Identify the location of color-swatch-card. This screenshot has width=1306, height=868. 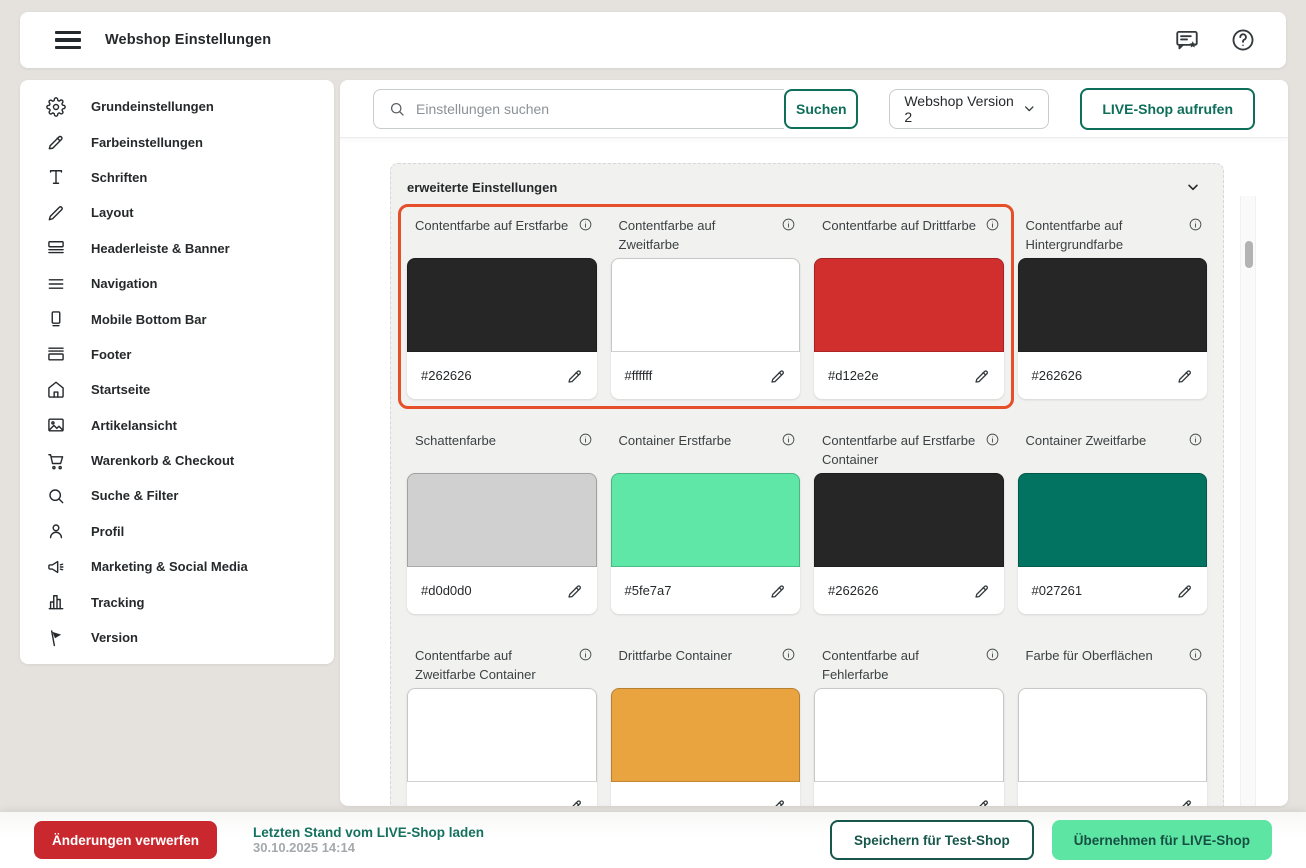
(705, 747).